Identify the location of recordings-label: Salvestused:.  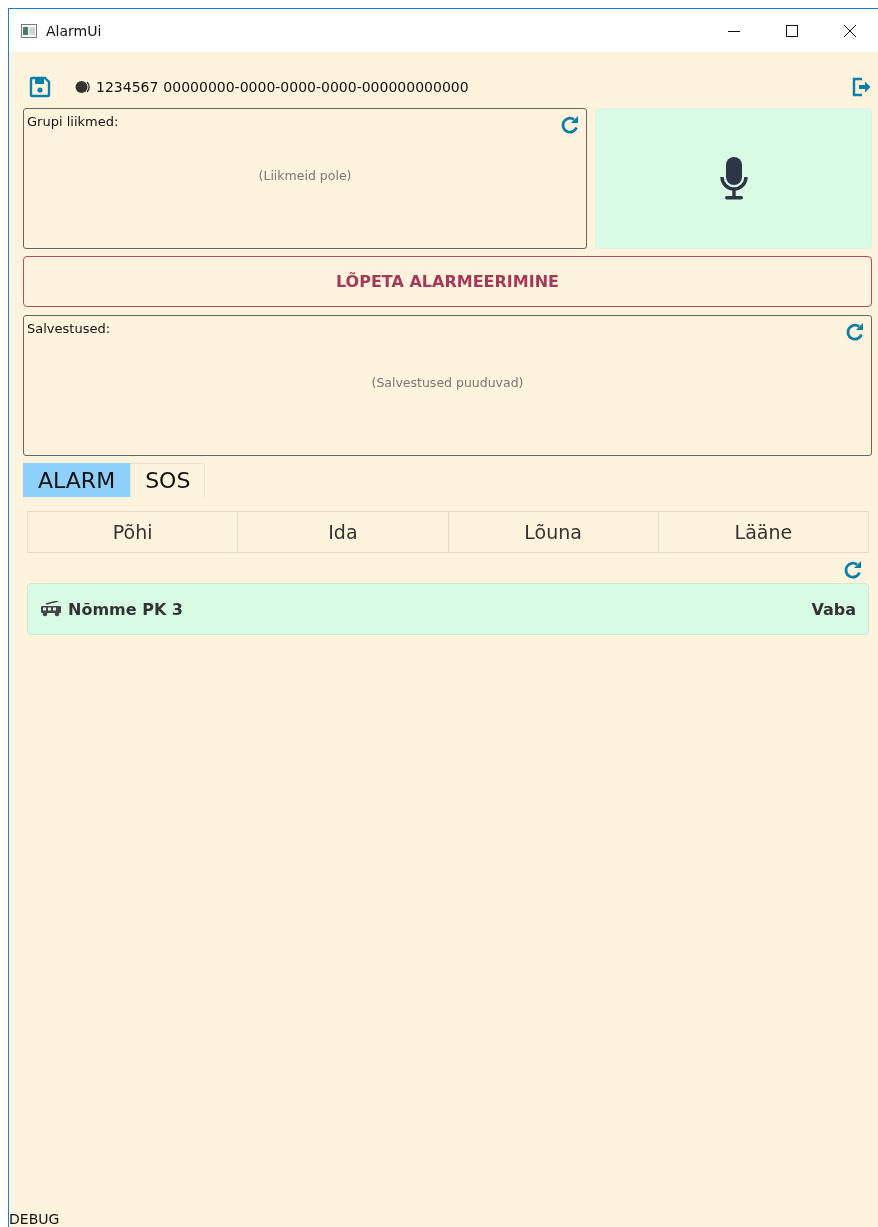
(68, 328).